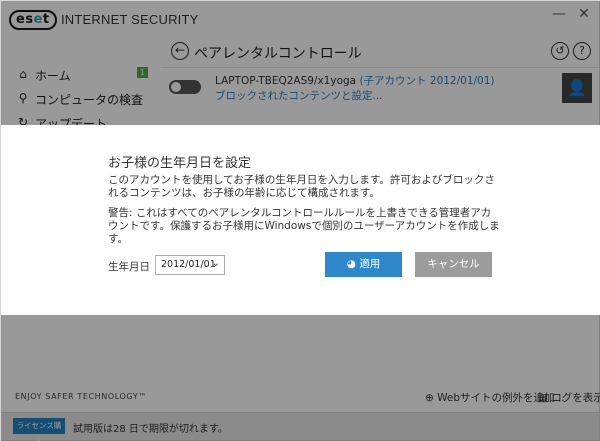  I want to click on birthdate-value: 2012/01/01, so click(188, 264).